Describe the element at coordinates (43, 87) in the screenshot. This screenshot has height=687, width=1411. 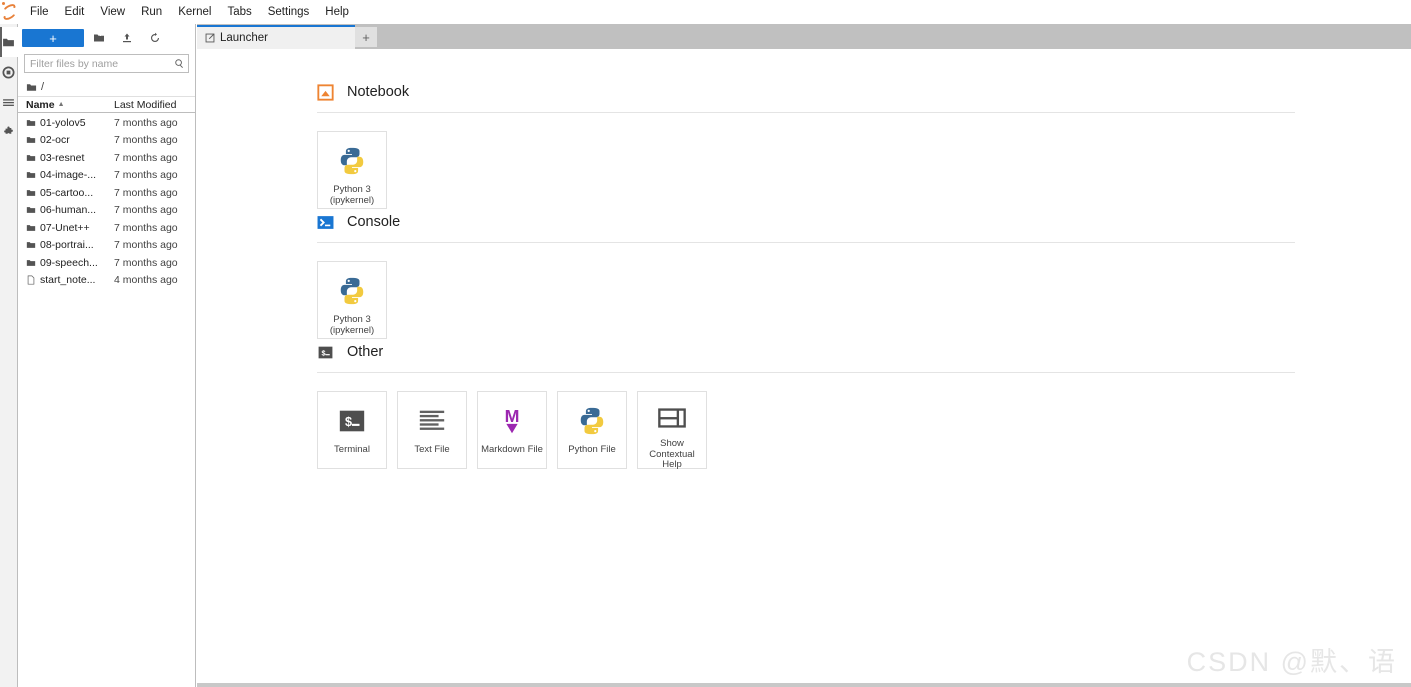
I see `breadcrumb-path: /` at that location.